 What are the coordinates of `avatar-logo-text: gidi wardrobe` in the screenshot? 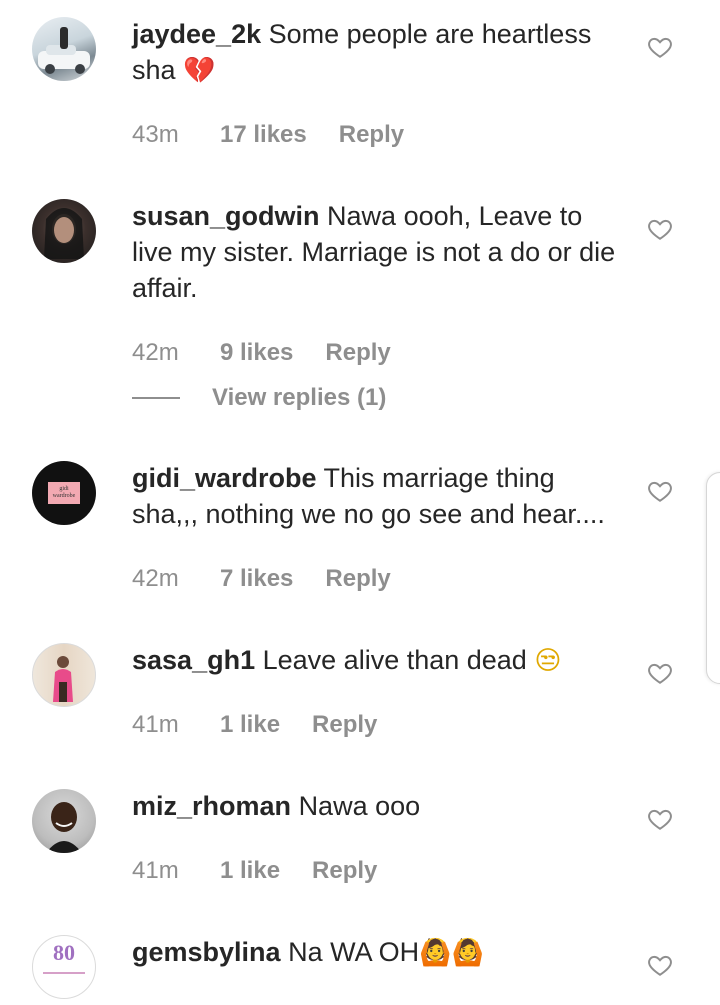 It's located at (64, 492).